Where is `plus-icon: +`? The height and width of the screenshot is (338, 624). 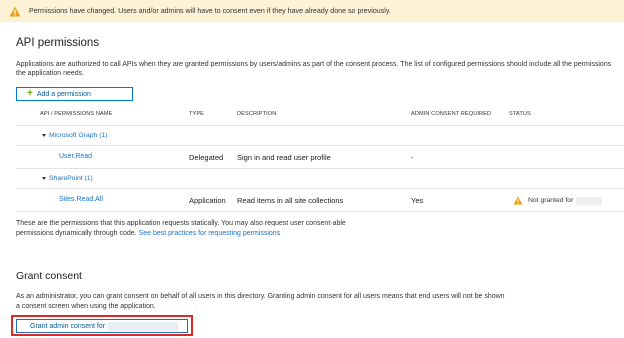
plus-icon: + is located at coordinates (30, 93).